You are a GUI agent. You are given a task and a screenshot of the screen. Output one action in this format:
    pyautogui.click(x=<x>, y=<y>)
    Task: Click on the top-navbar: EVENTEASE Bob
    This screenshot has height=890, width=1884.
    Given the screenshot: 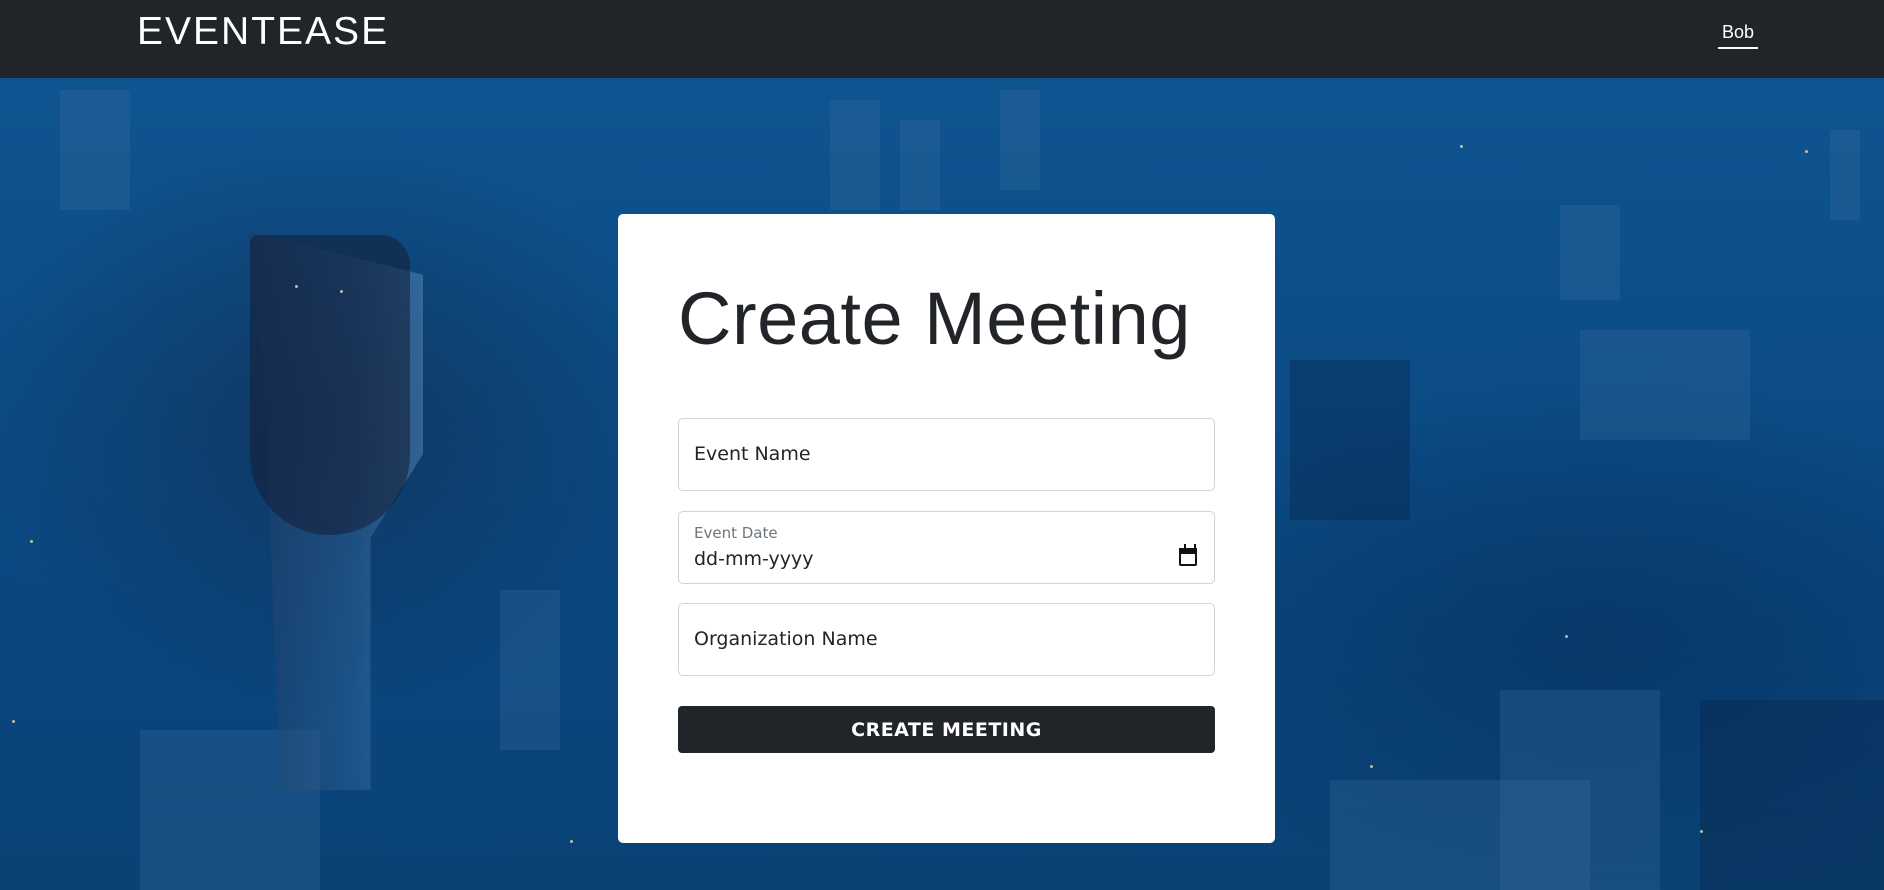 What is the action you would take?
    pyautogui.click(x=942, y=39)
    